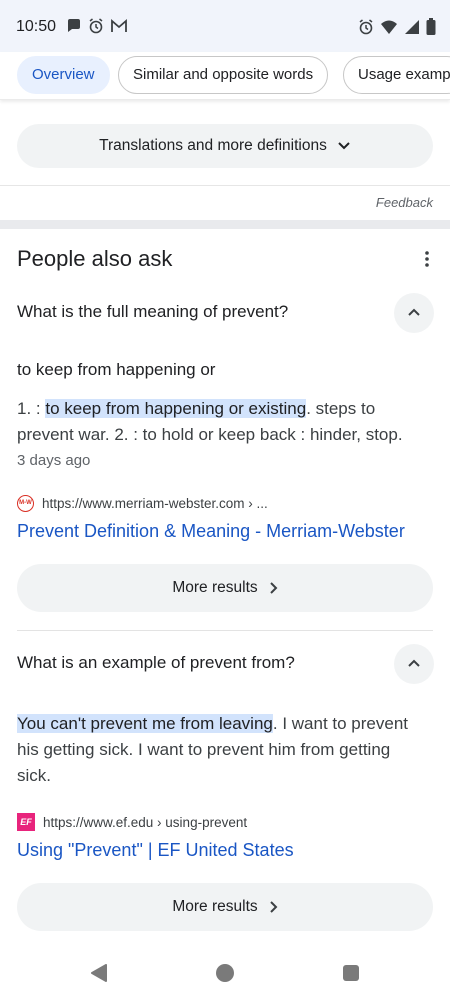 This screenshot has width=450, height=1000. I want to click on home-icon, so click(225, 973).